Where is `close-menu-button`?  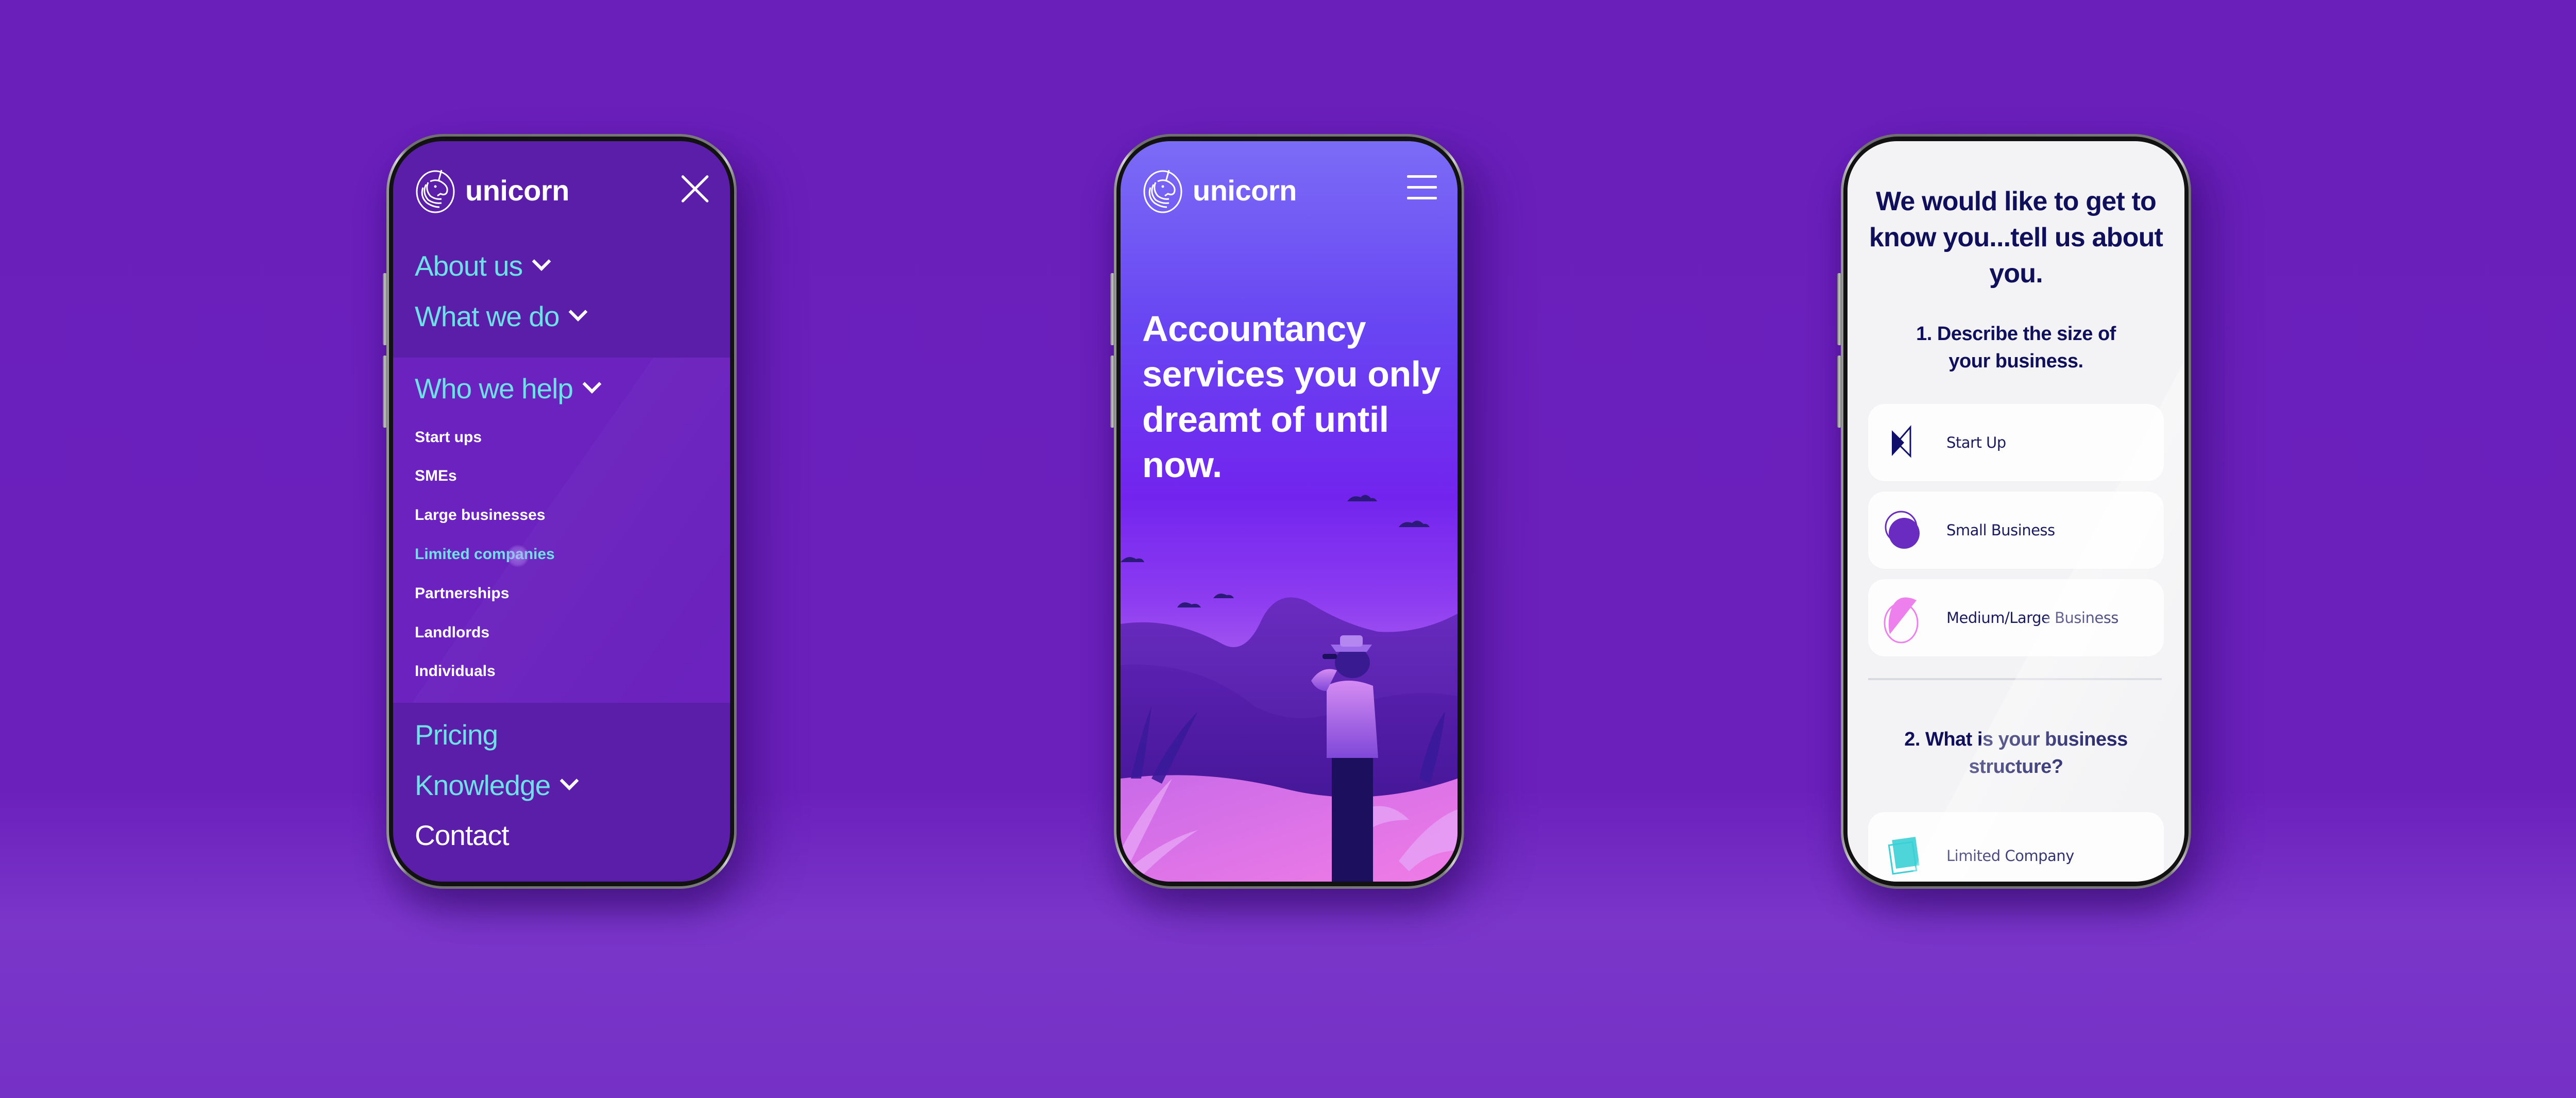
close-menu-button is located at coordinates (695, 188).